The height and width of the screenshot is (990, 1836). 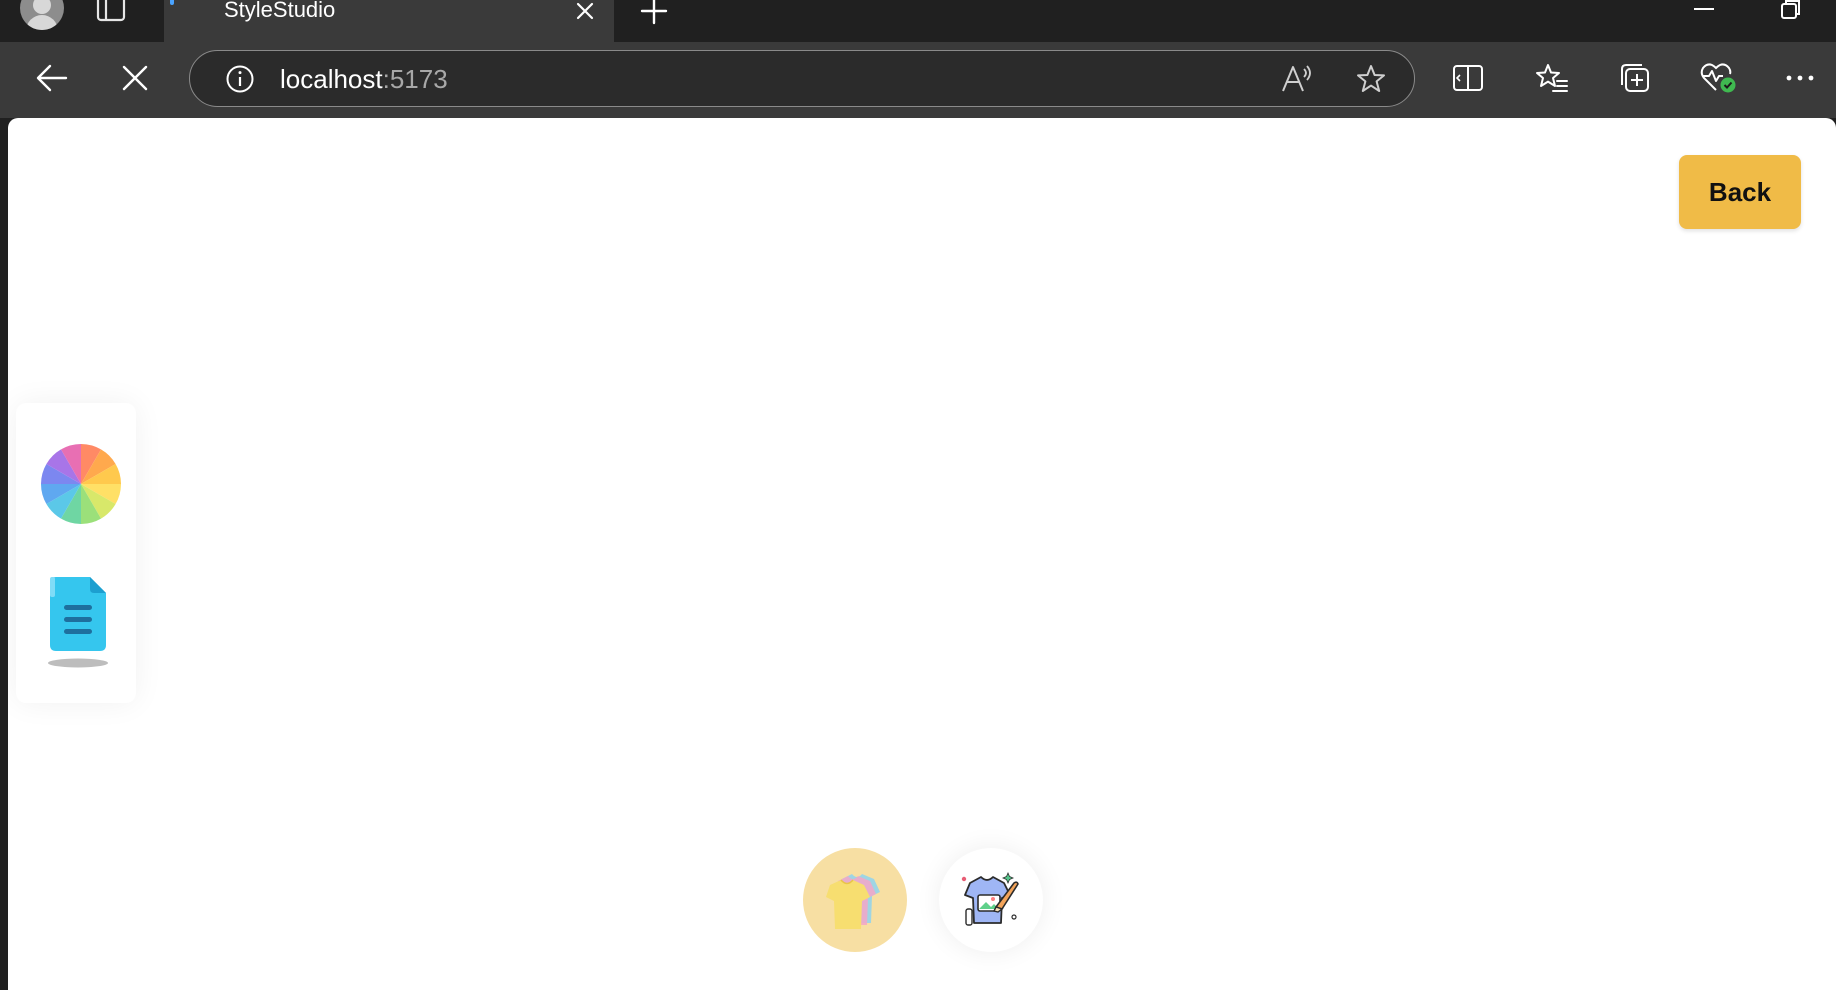 What do you see at coordinates (1718, 78) in the screenshot?
I see `heart-pulse-icon` at bounding box center [1718, 78].